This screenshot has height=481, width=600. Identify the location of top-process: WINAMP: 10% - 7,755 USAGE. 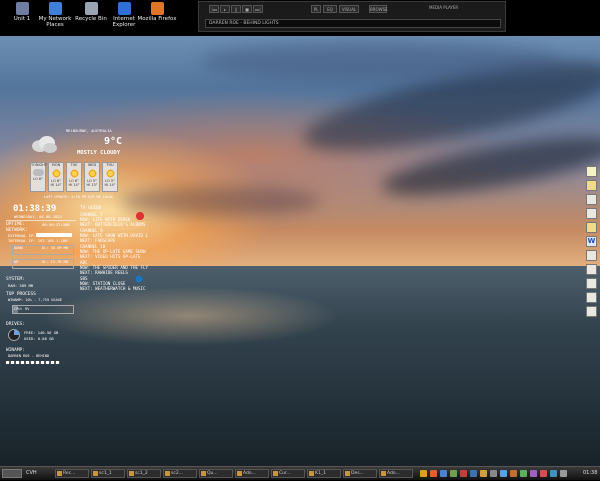
(35, 300).